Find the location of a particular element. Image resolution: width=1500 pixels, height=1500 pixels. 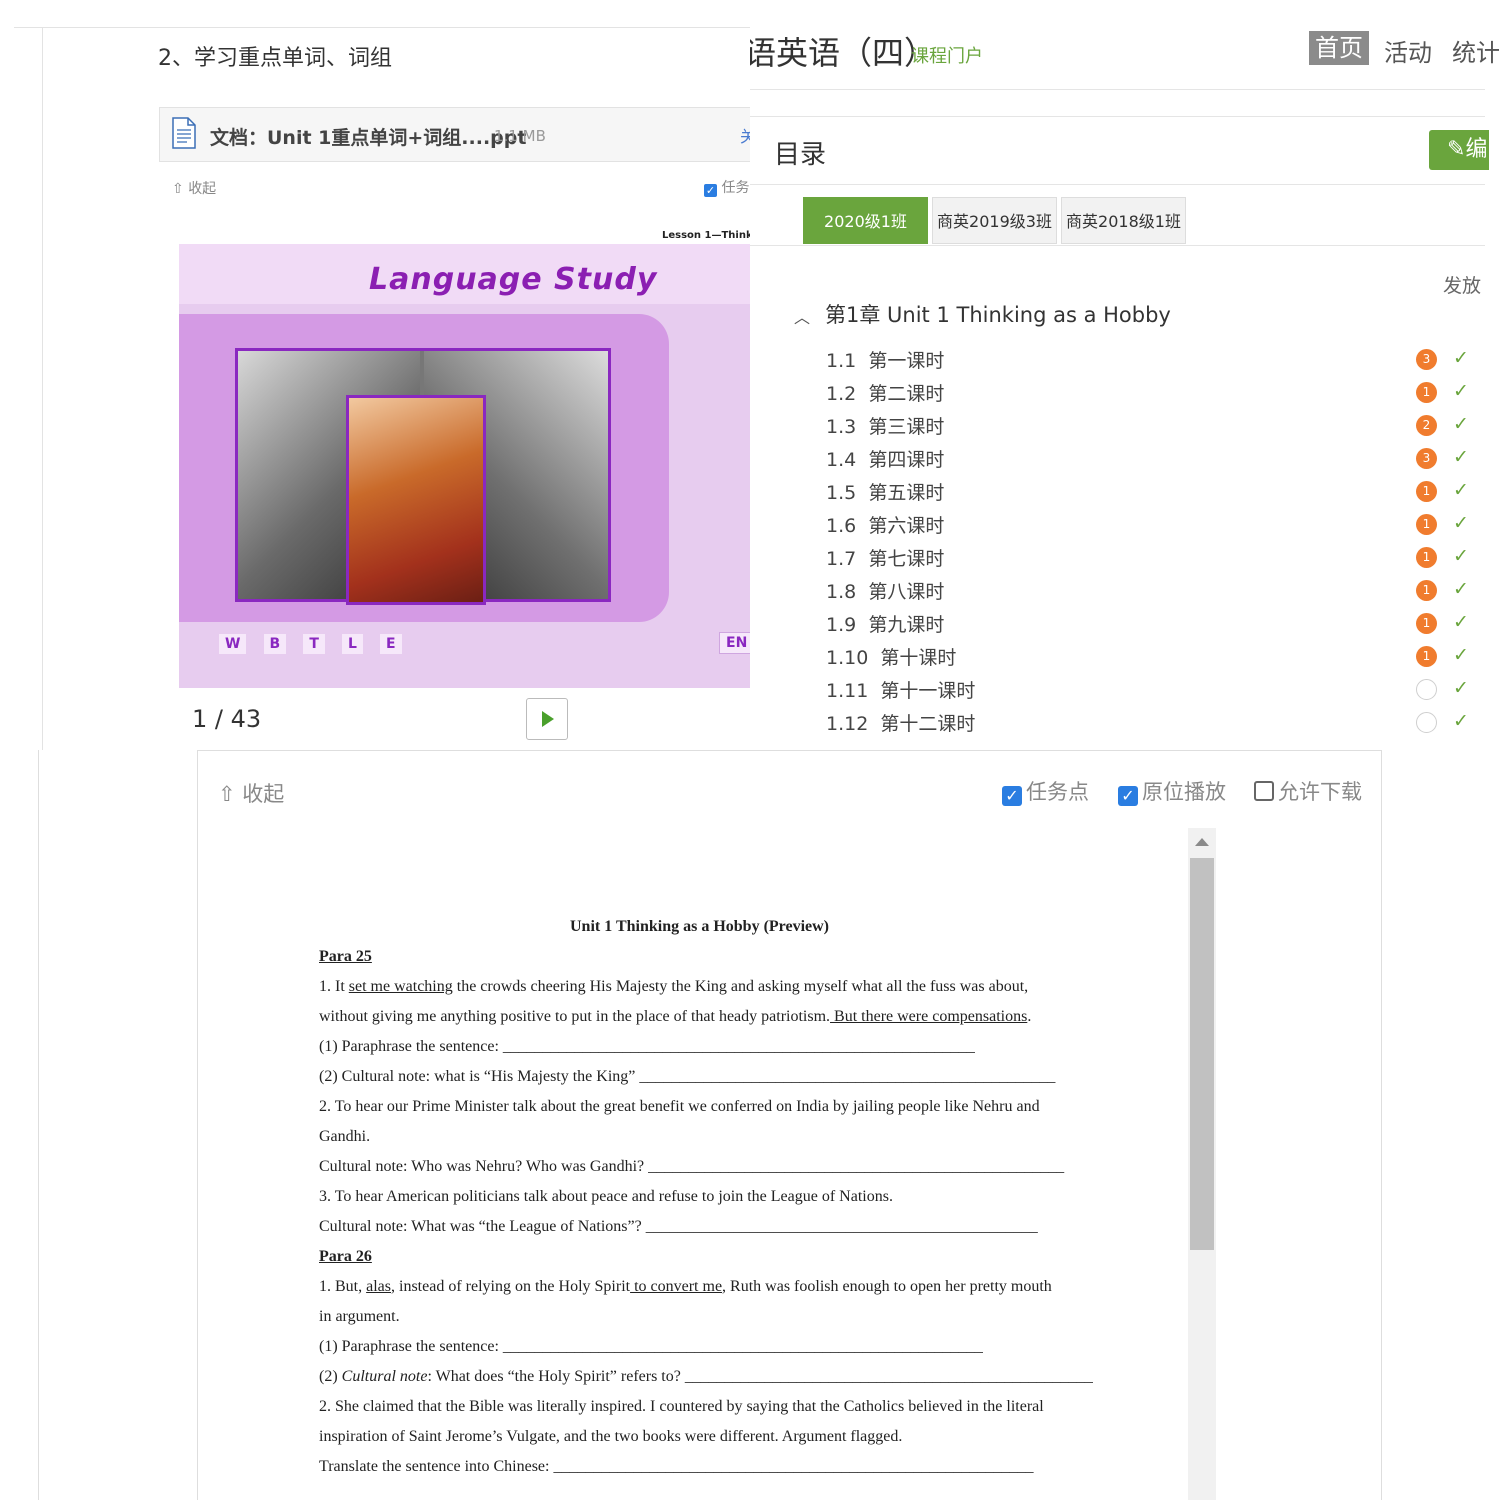

lesson-item: 1.2 第二课时 is located at coordinates (885, 392).